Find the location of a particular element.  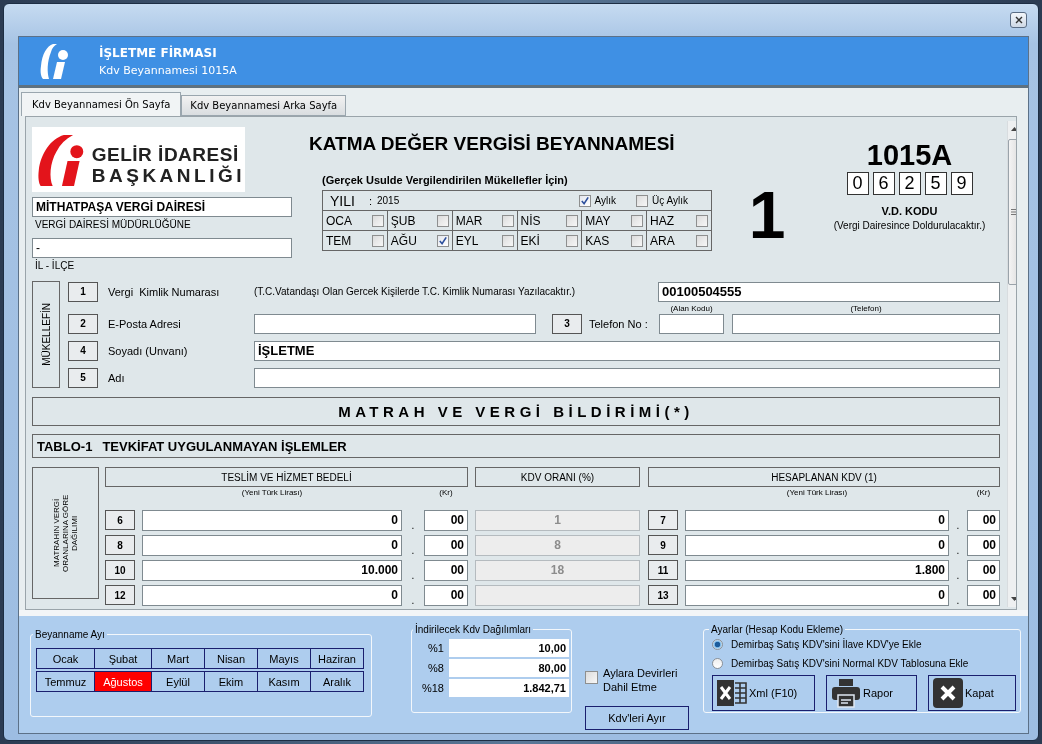

input-field: 10,00 is located at coordinates (509, 648).